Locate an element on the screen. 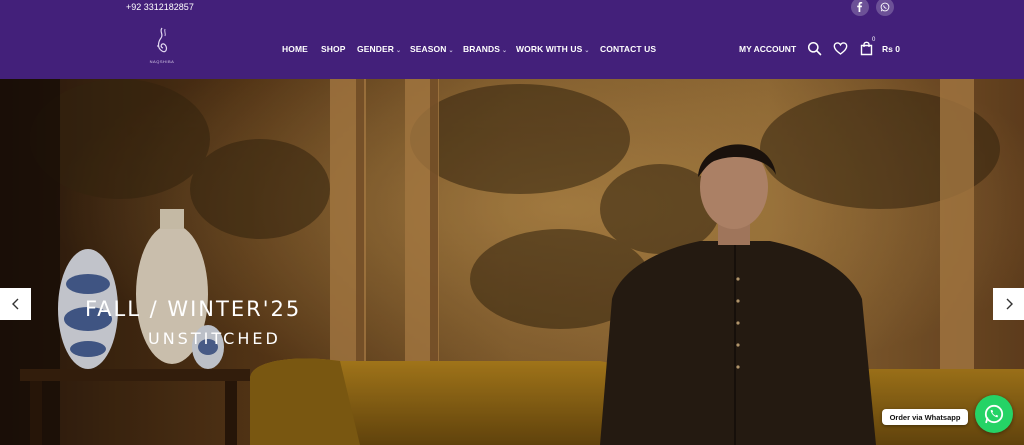 This screenshot has width=1024, height=445. search-icon is located at coordinates (814, 48).